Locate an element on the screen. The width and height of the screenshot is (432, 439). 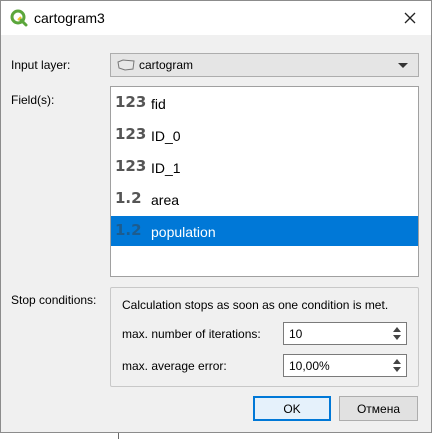
input-layer-label: Input layer: is located at coordinates (41, 65).